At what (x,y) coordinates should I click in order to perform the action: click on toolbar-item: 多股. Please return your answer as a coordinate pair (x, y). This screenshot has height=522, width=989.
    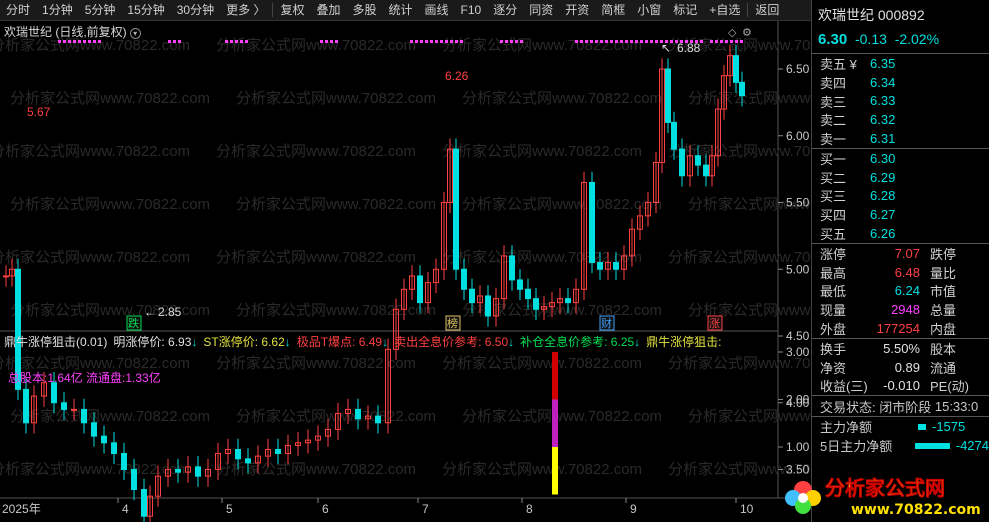
    Looking at the image, I should click on (364, 10).